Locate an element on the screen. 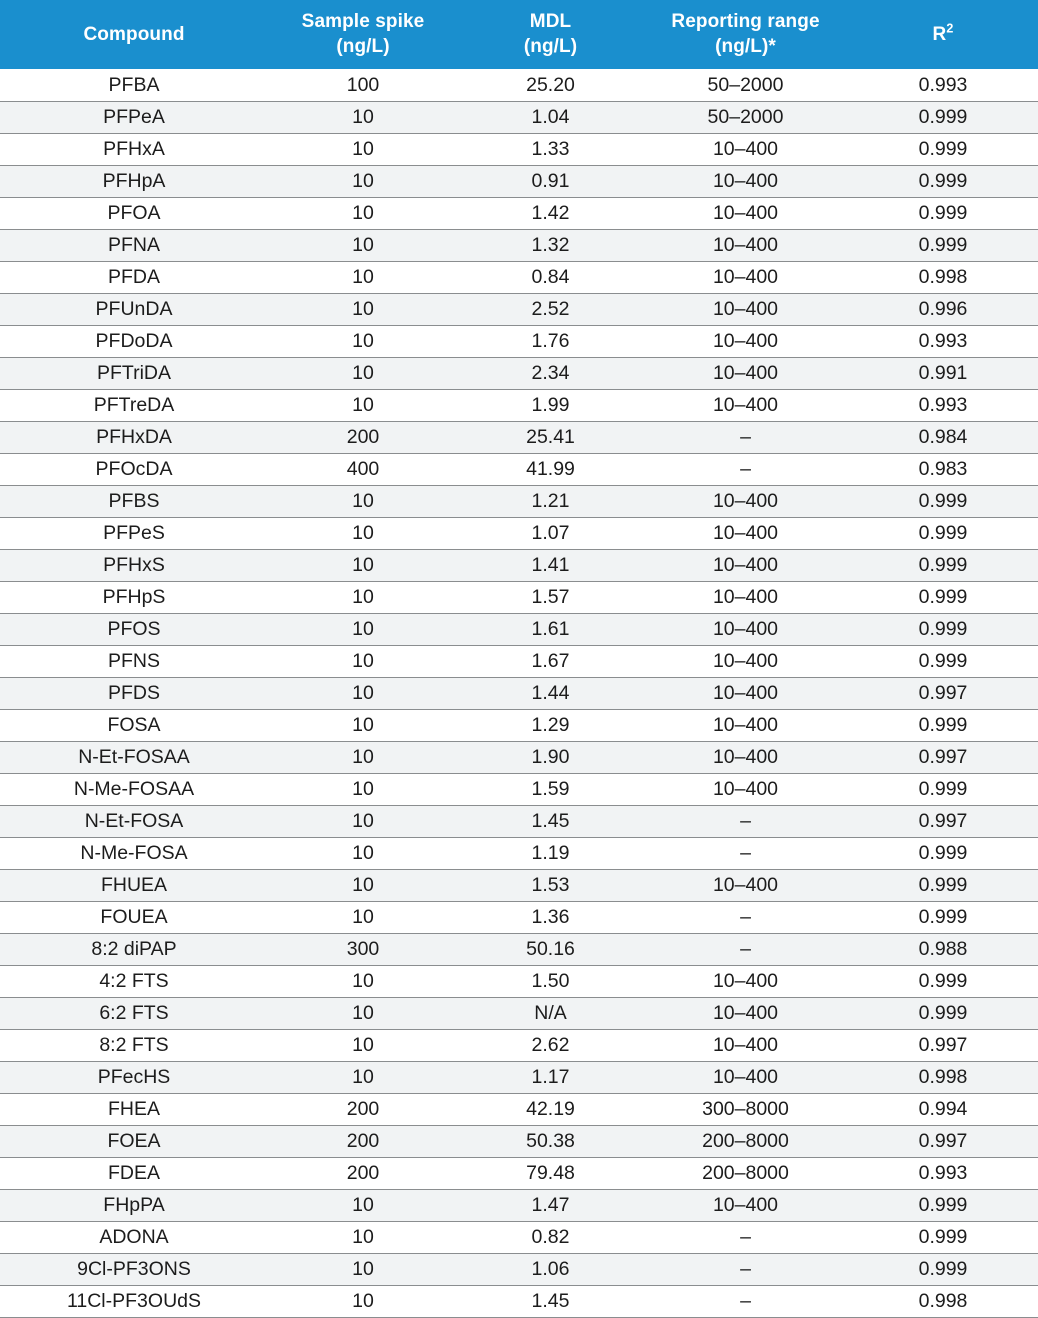 Image resolution: width=1038 pixels, height=1318 pixels. table-row: 9Cl-PF3ONS 10 1.06–0.999 is located at coordinates (519, 1269).